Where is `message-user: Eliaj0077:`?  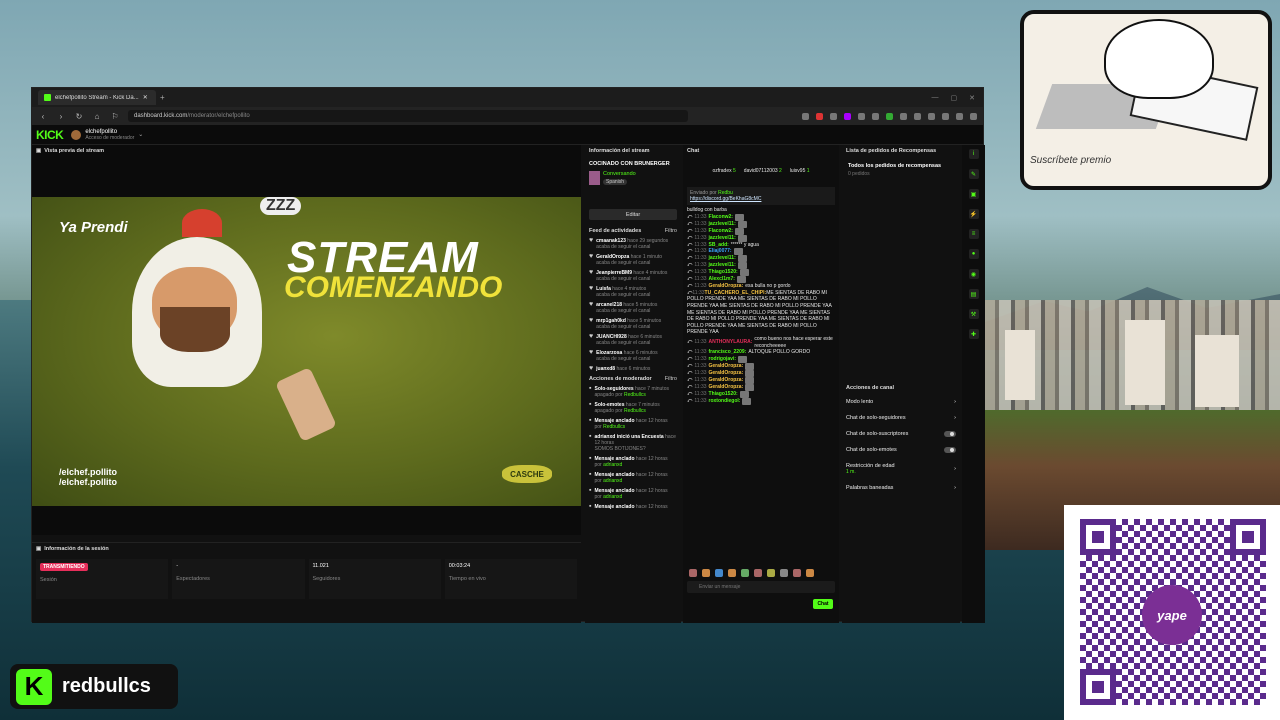
message-user: Eliaj0077: is located at coordinates (720, 251).